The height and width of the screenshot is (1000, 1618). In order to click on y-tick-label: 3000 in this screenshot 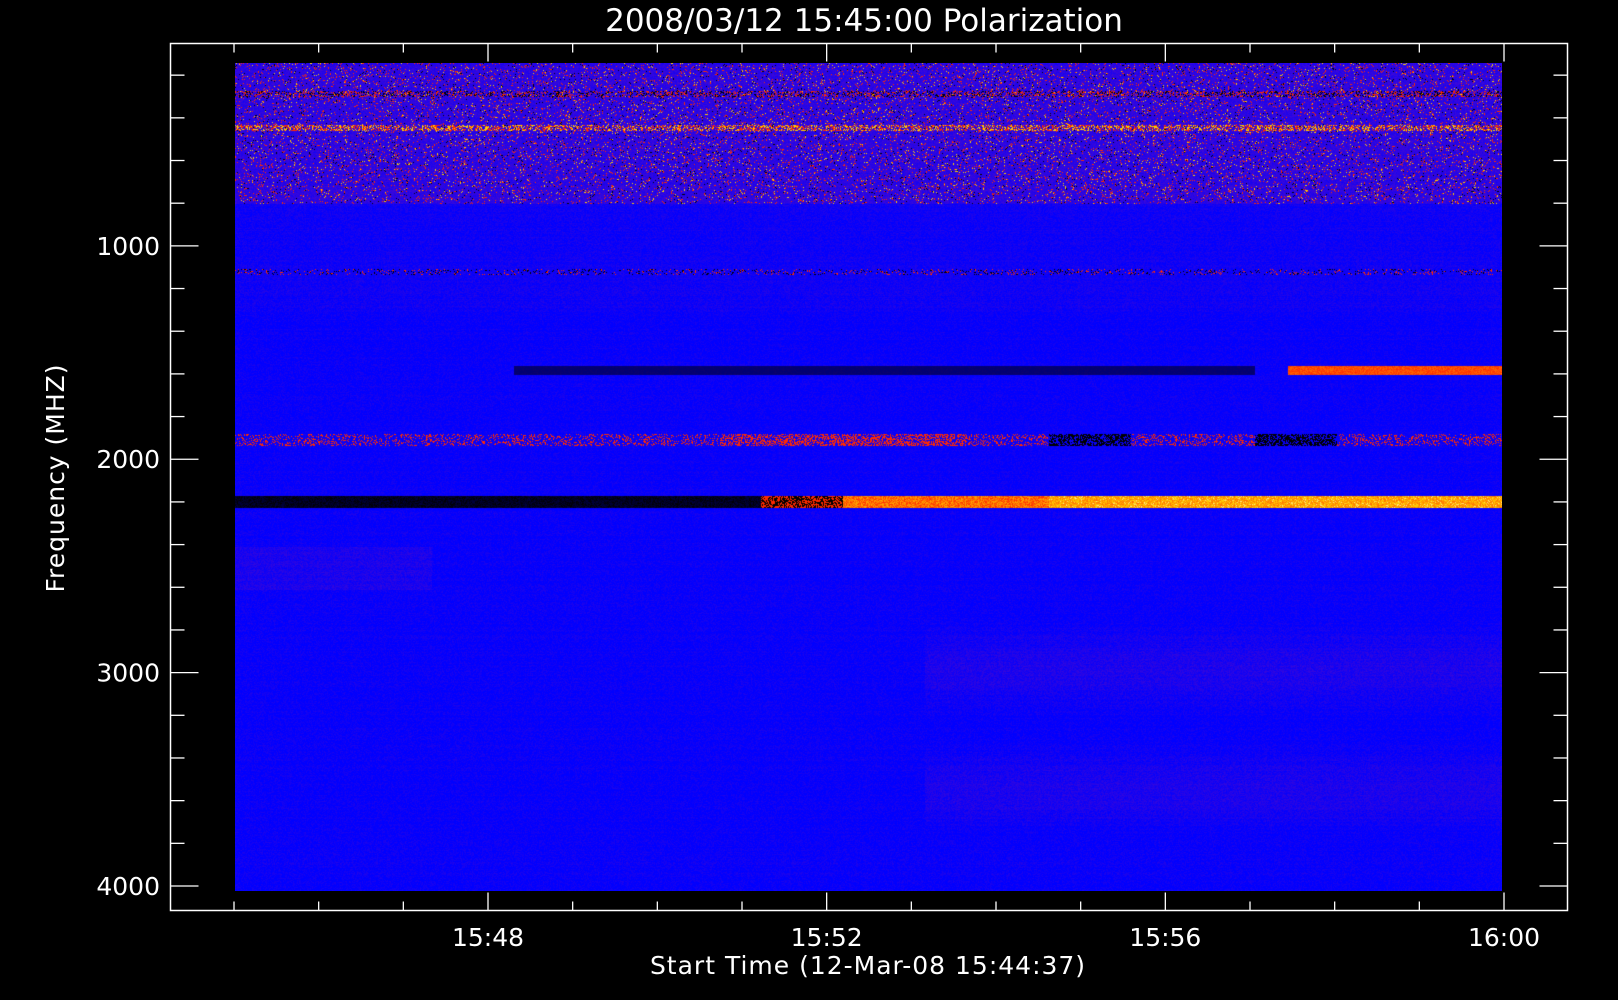, I will do `click(128, 673)`.